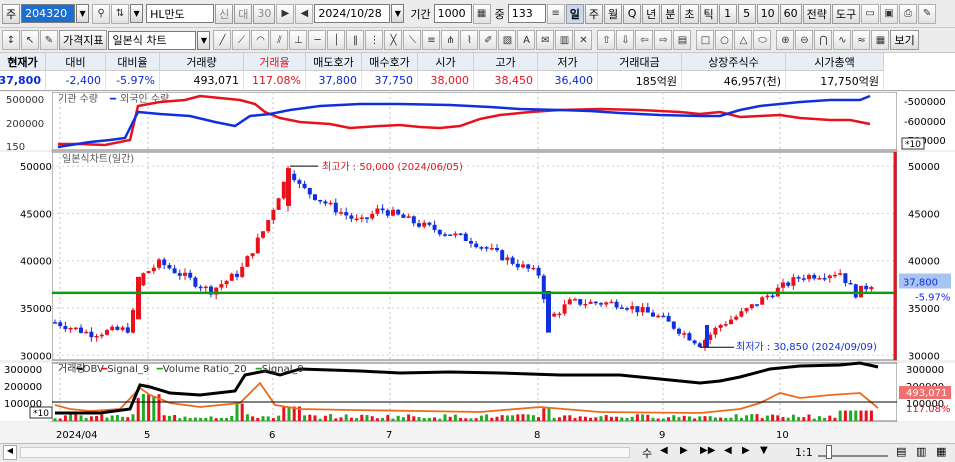 The height and width of the screenshot is (462, 955). Describe the element at coordinates (904, 40) in the screenshot. I see `view-button: 보기` at that location.